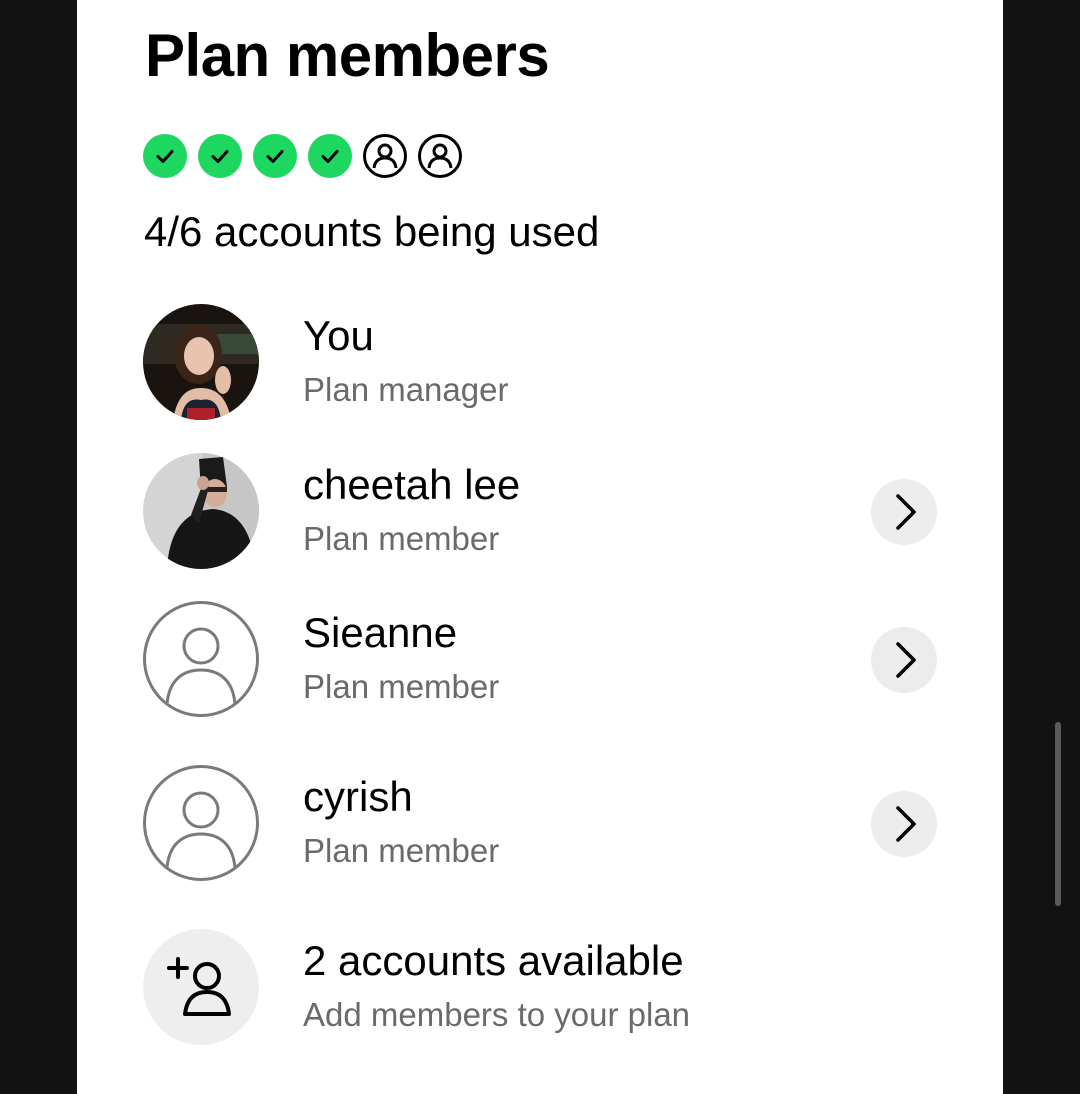 The height and width of the screenshot is (1094, 1080). I want to click on member-name: Sieanne, so click(380, 632).